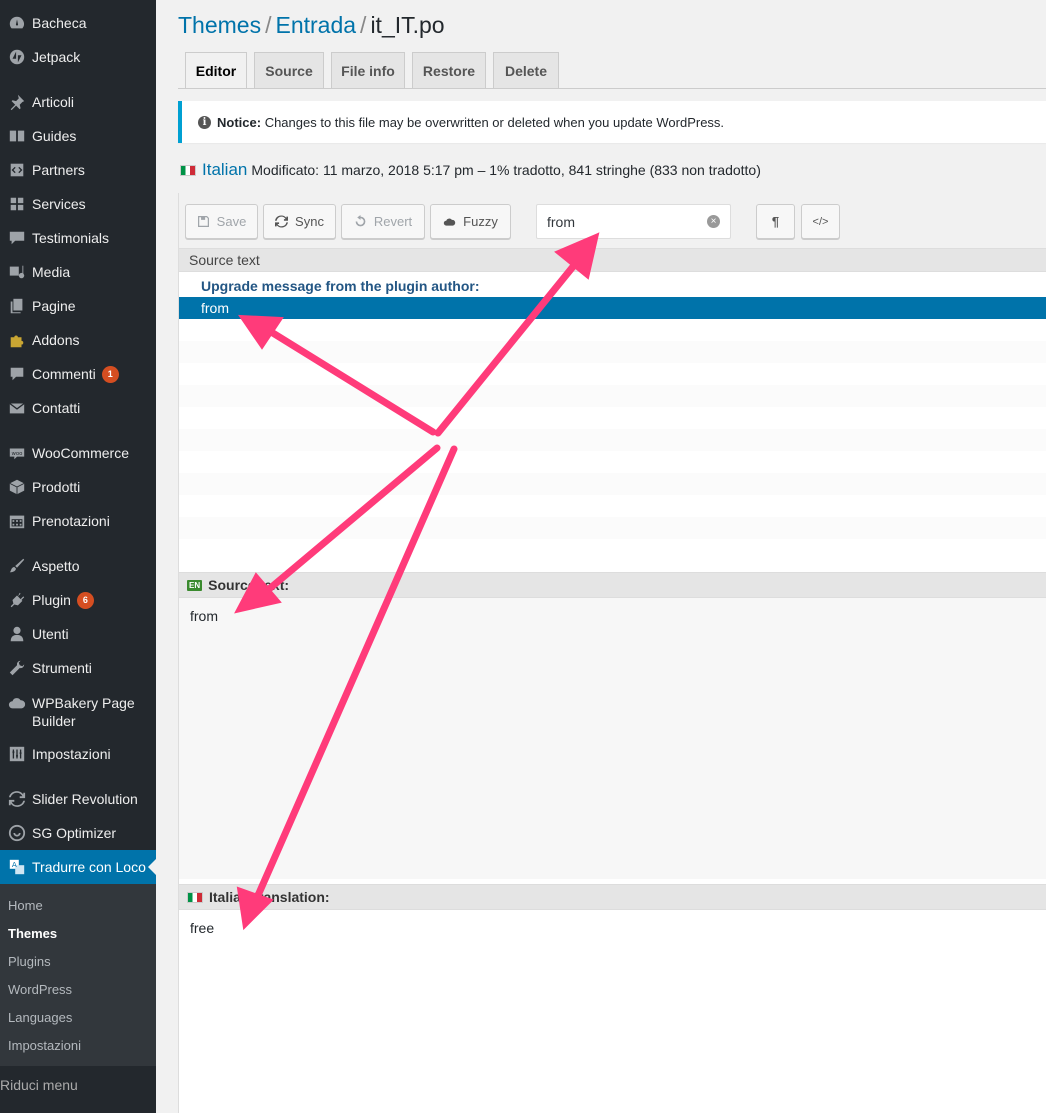 The image size is (1046, 1113). What do you see at coordinates (78, 340) in the screenshot?
I see `sidebar-item-addons: Addons` at bounding box center [78, 340].